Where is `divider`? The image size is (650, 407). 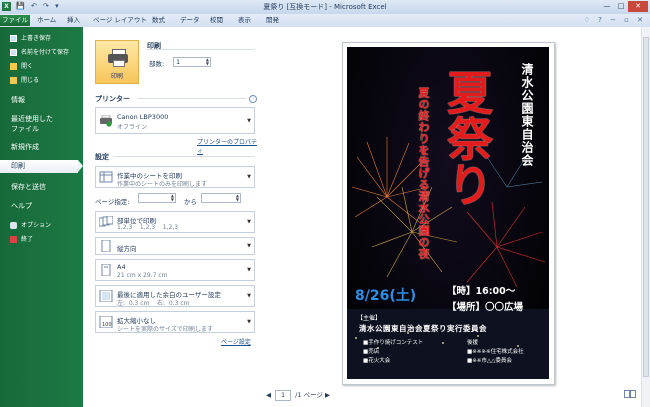 divider is located at coordinates (201, 49).